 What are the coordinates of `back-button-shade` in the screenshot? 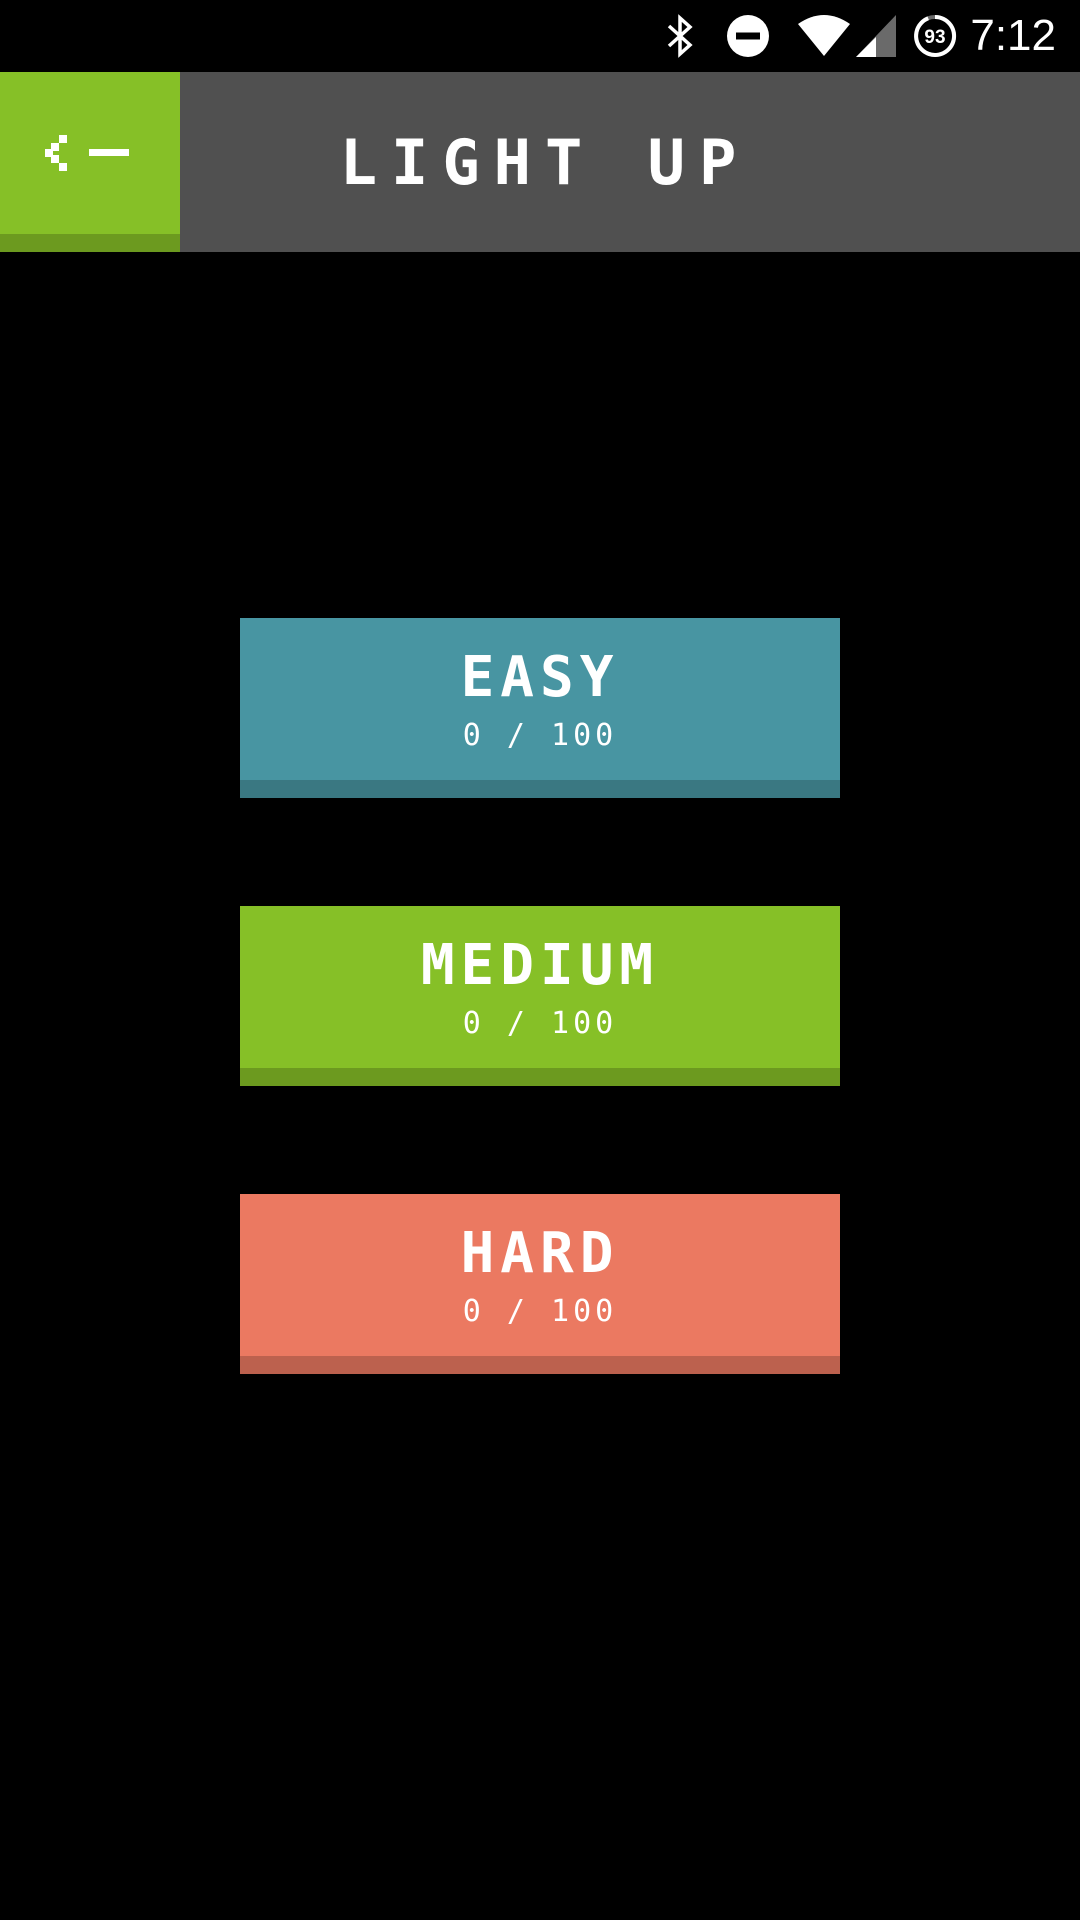 It's located at (90, 243).